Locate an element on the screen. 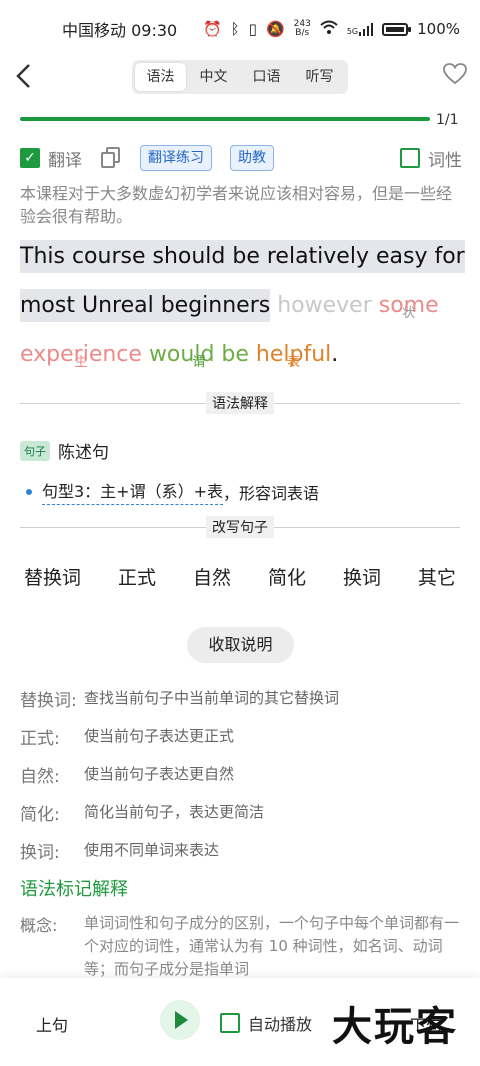 This screenshot has width=480, height=1066. explain-key: 自然: is located at coordinates (40, 777).